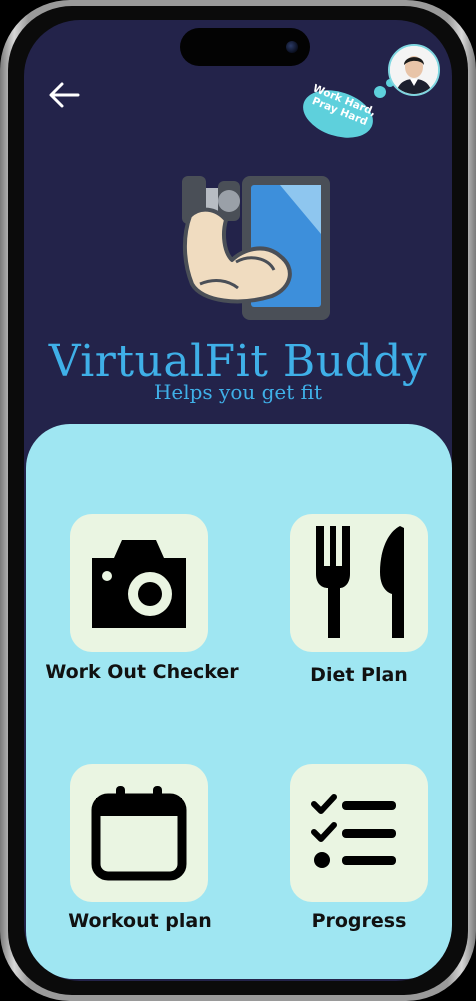 The image size is (476, 1001). Describe the element at coordinates (238, 392) in the screenshot. I see `app-tagline: Helps you get fit` at that location.